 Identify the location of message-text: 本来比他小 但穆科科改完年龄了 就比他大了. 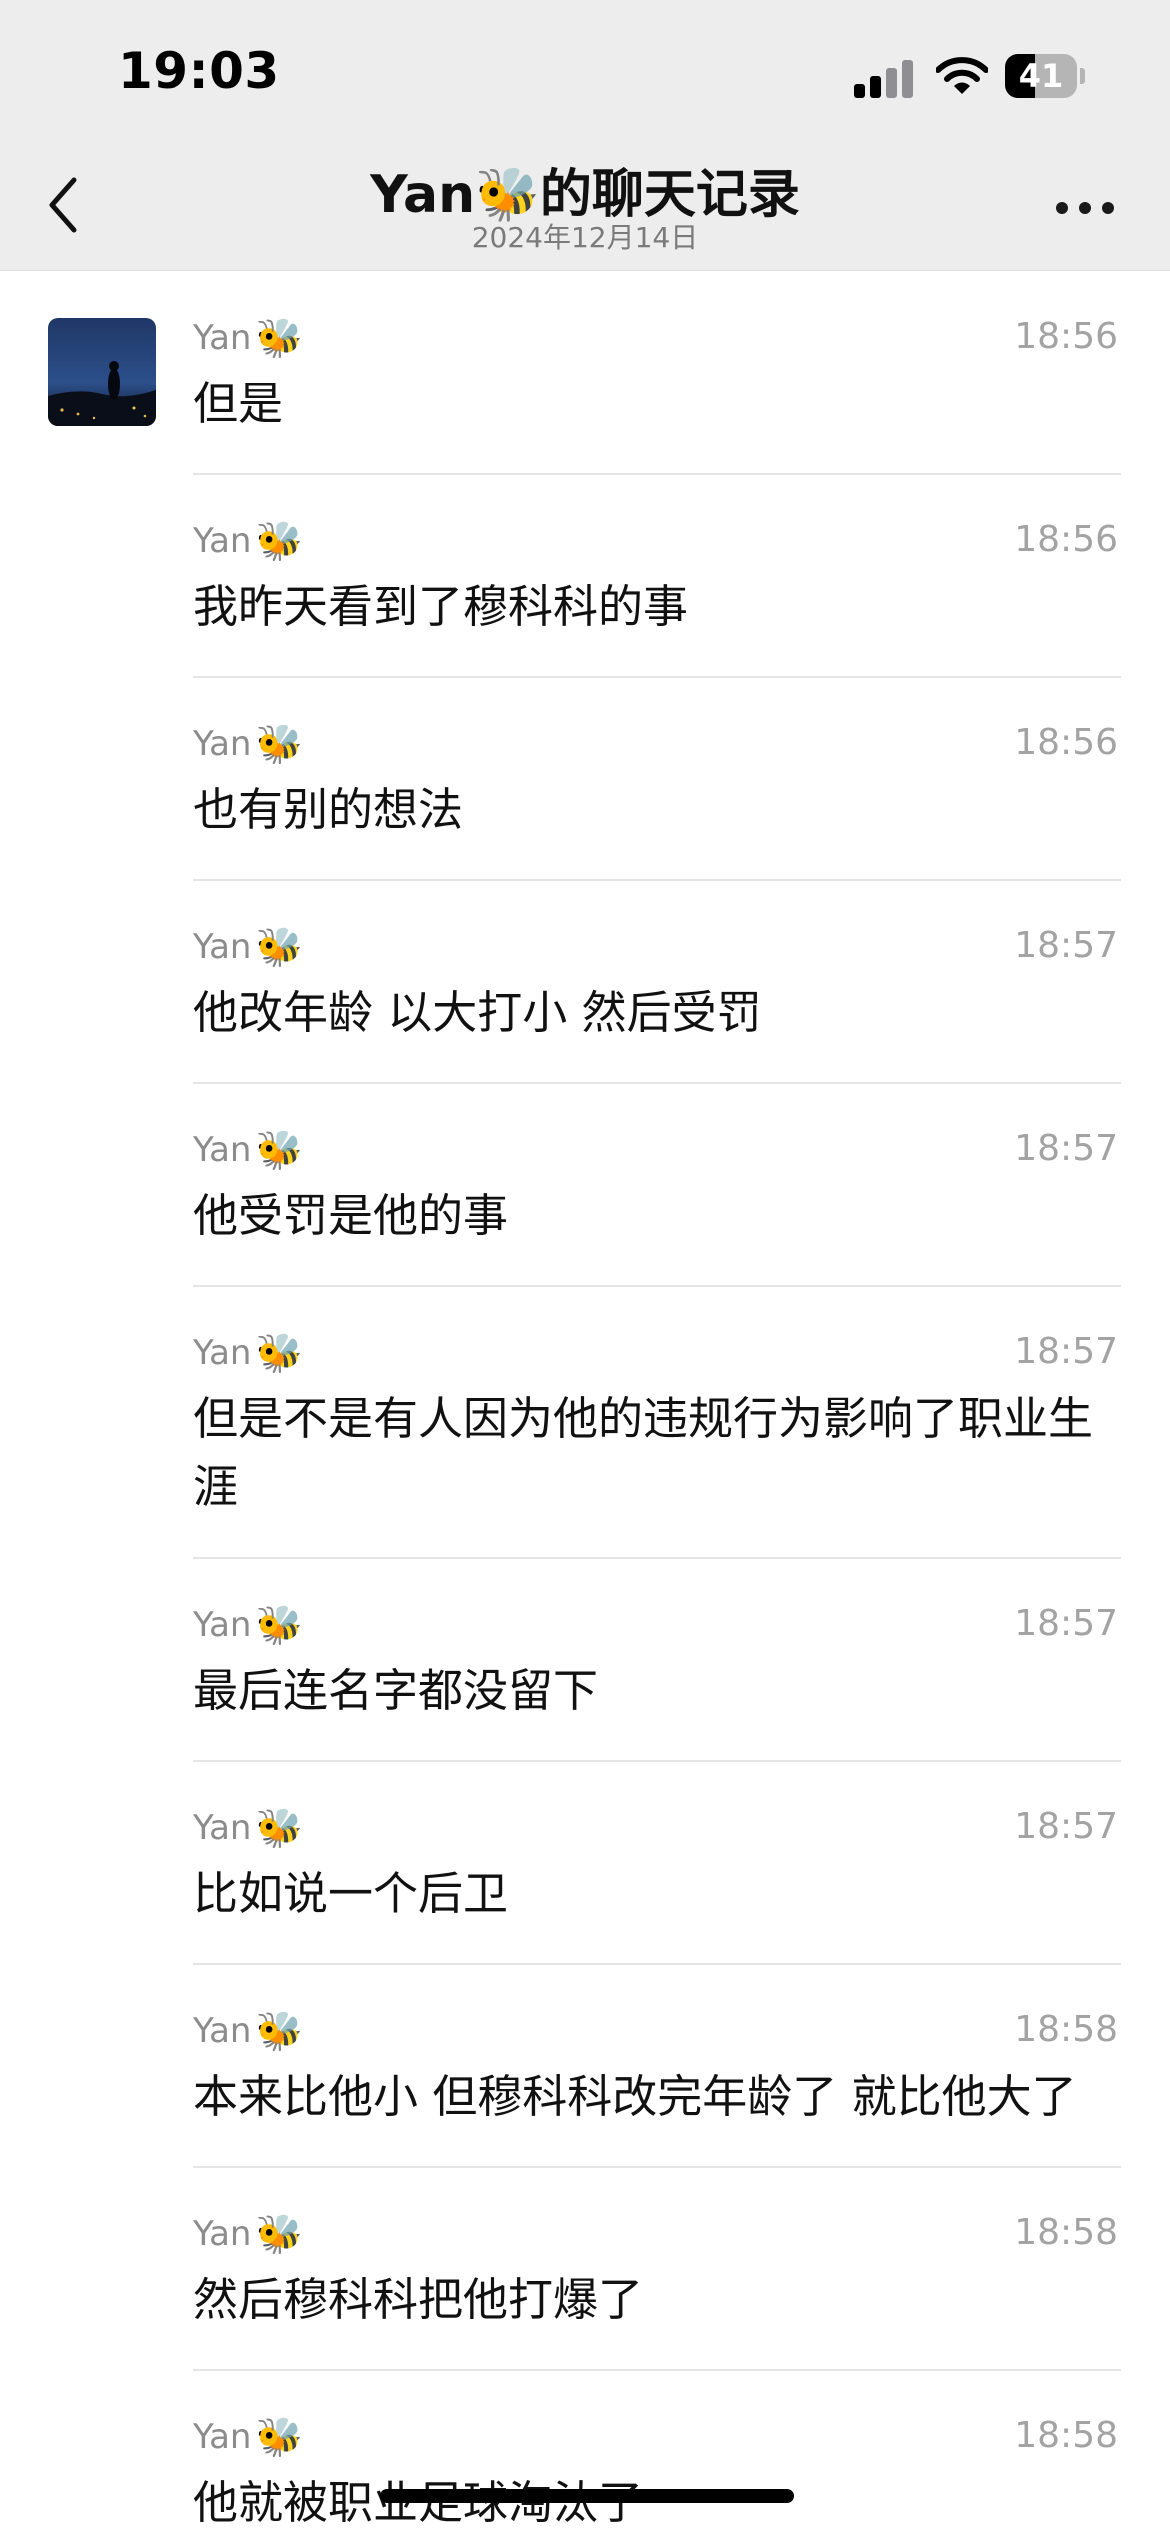
(658, 2097).